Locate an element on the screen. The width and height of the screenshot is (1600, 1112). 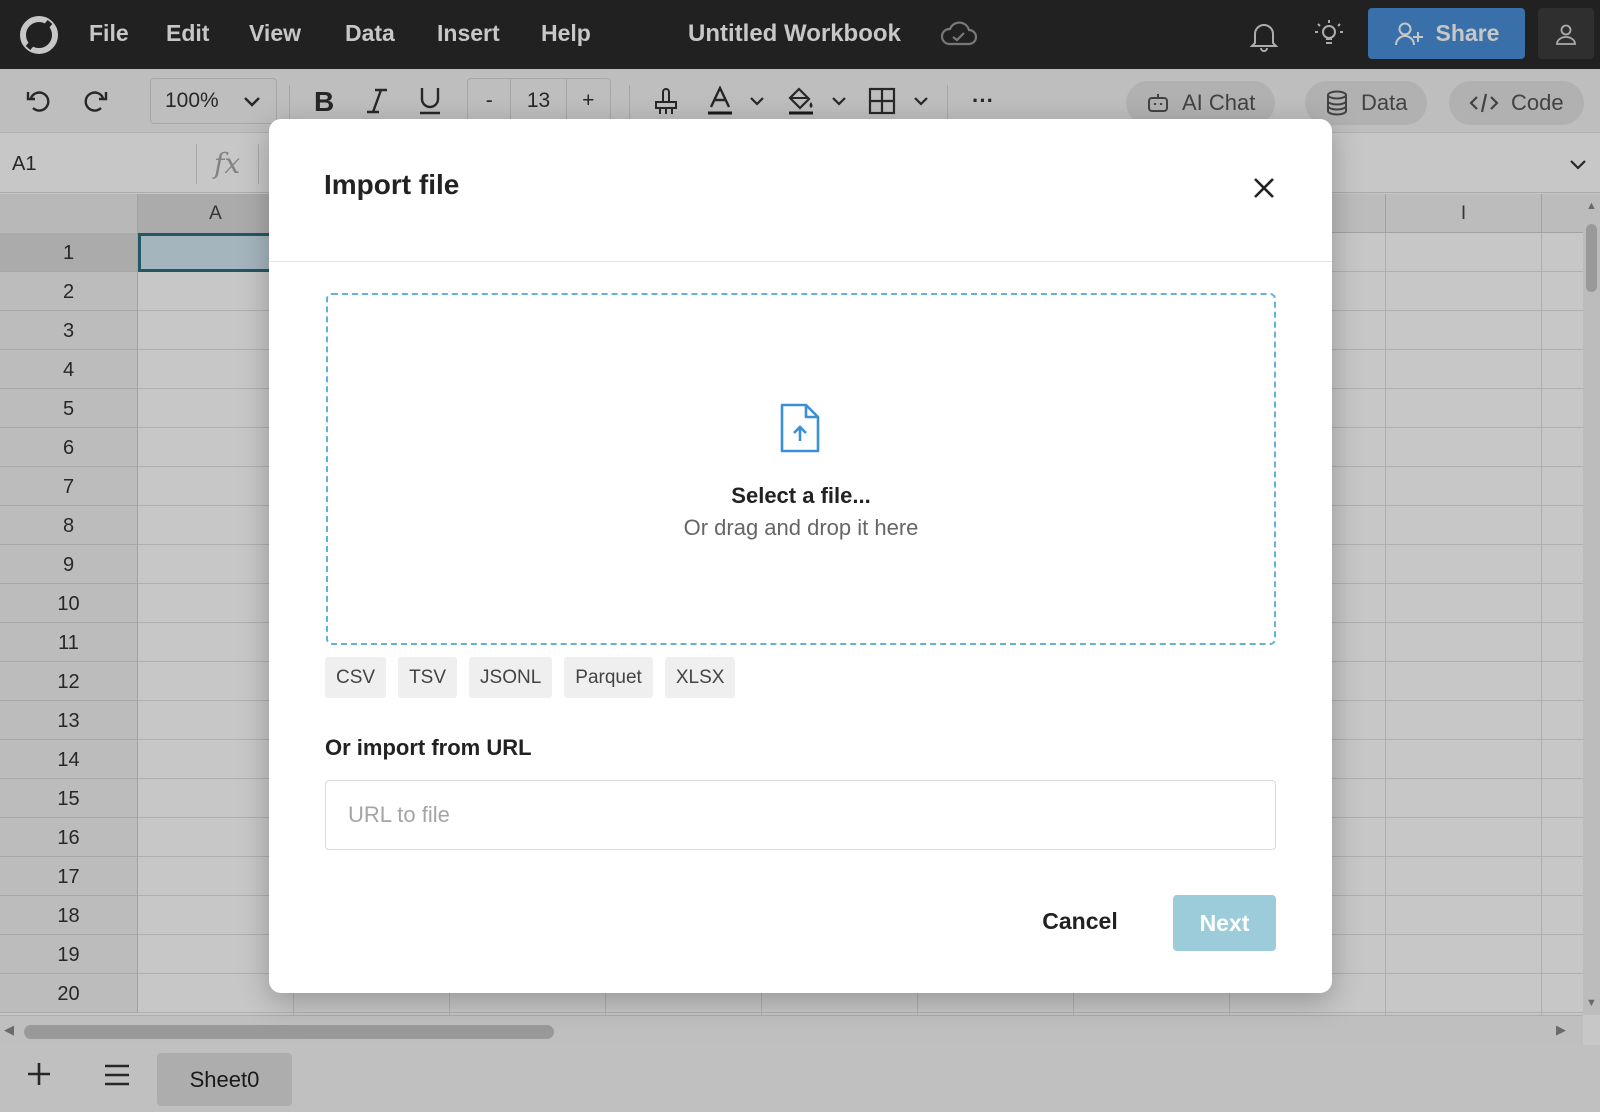
supported-formats: CSV TSV JSONL Parquet XLSX is located at coordinates (530, 677).